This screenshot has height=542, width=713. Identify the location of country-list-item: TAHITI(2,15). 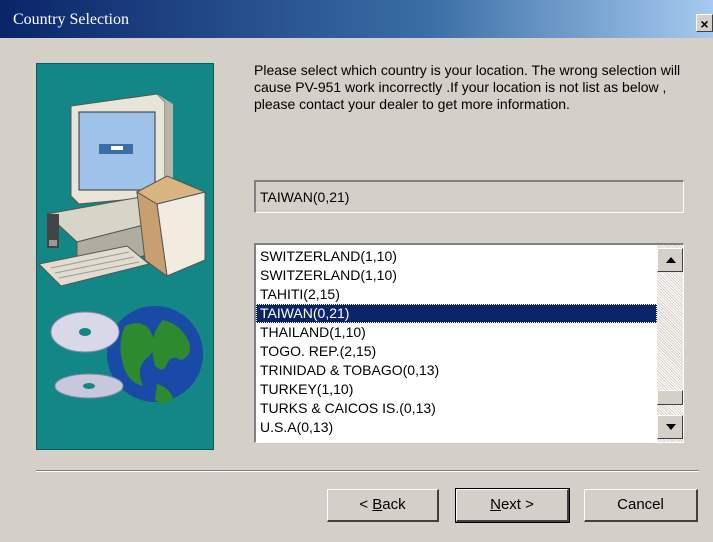
(456, 294).